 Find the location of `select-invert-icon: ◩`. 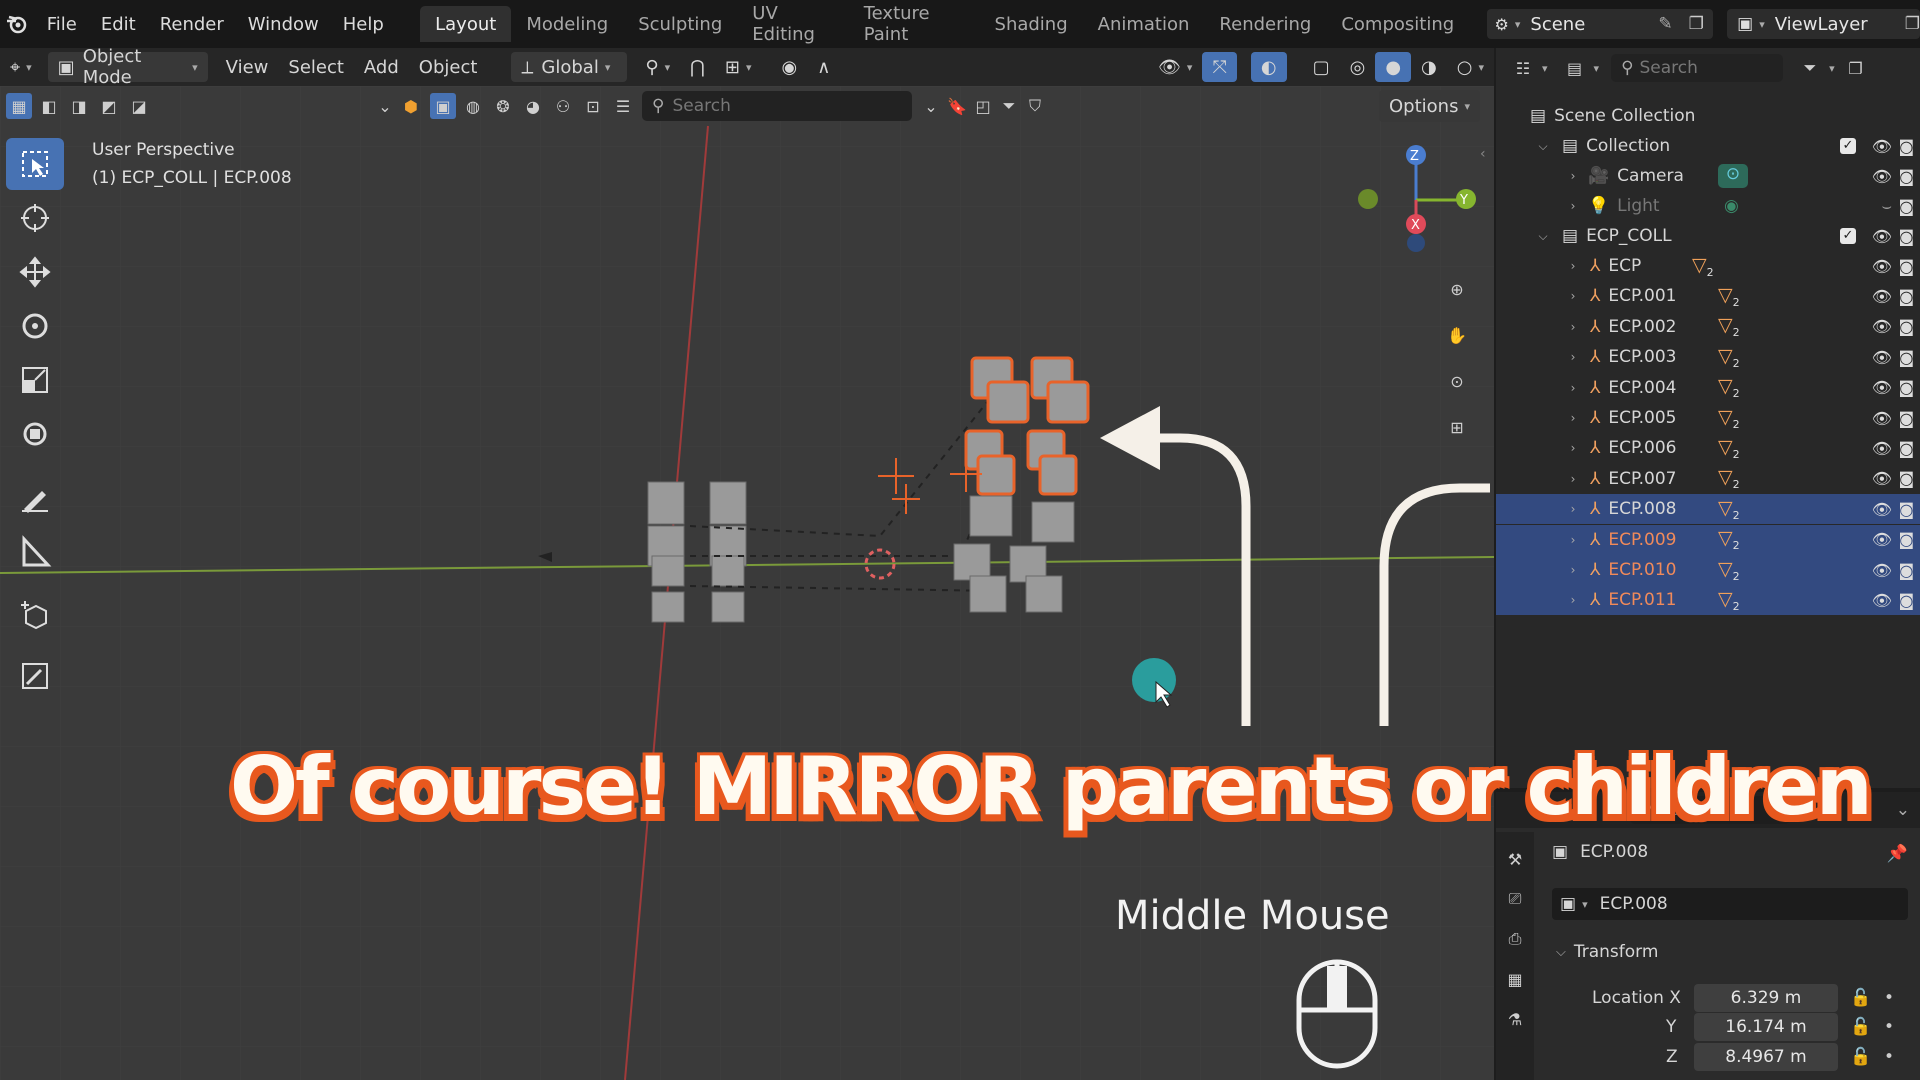

select-invert-icon: ◩ is located at coordinates (109, 106).